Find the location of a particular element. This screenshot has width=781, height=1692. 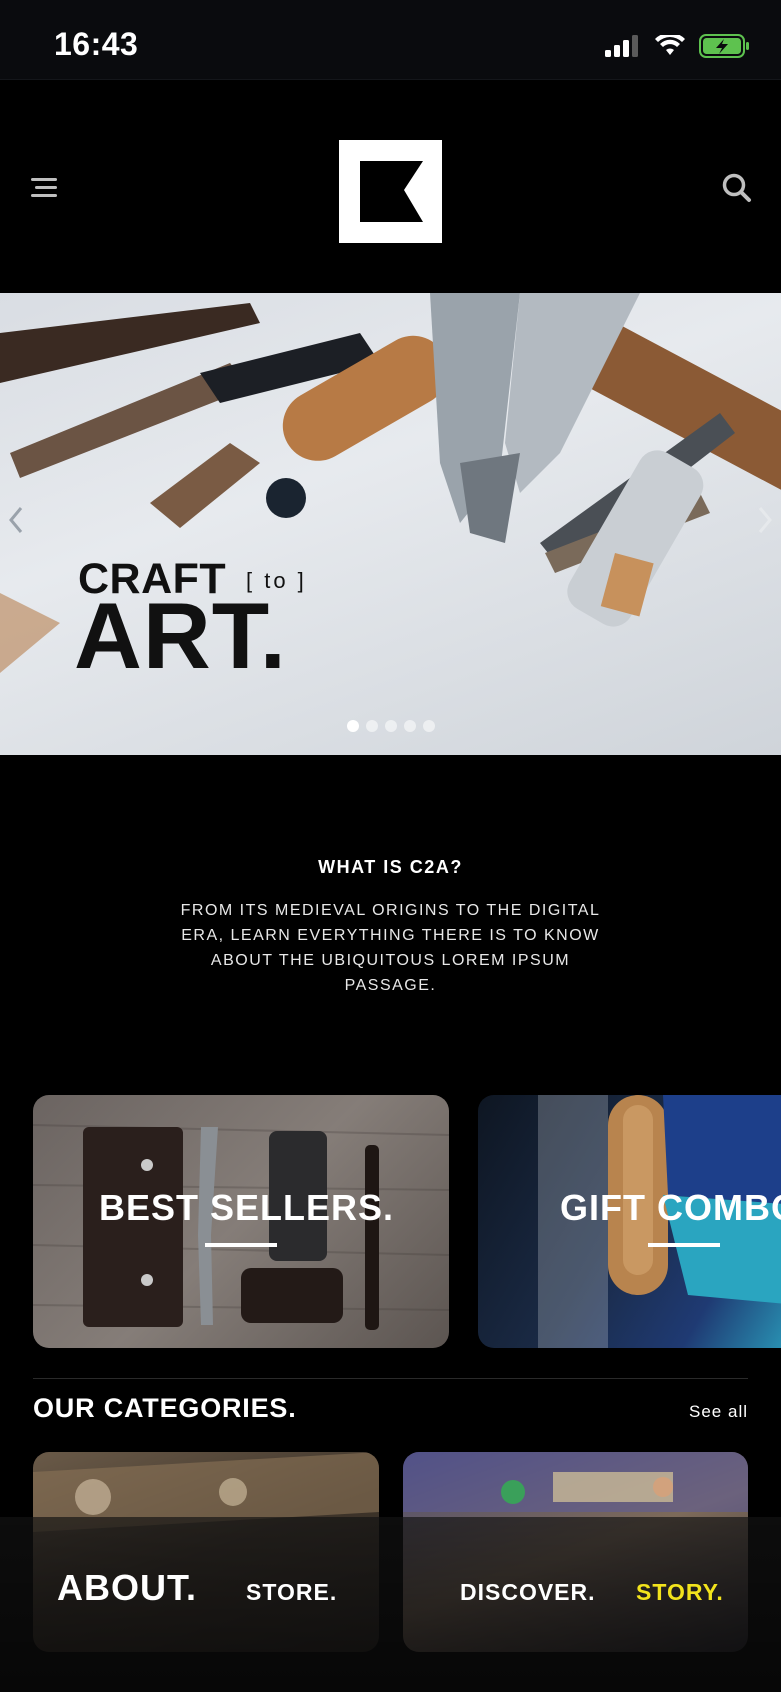

search-button is located at coordinates (737, 188).